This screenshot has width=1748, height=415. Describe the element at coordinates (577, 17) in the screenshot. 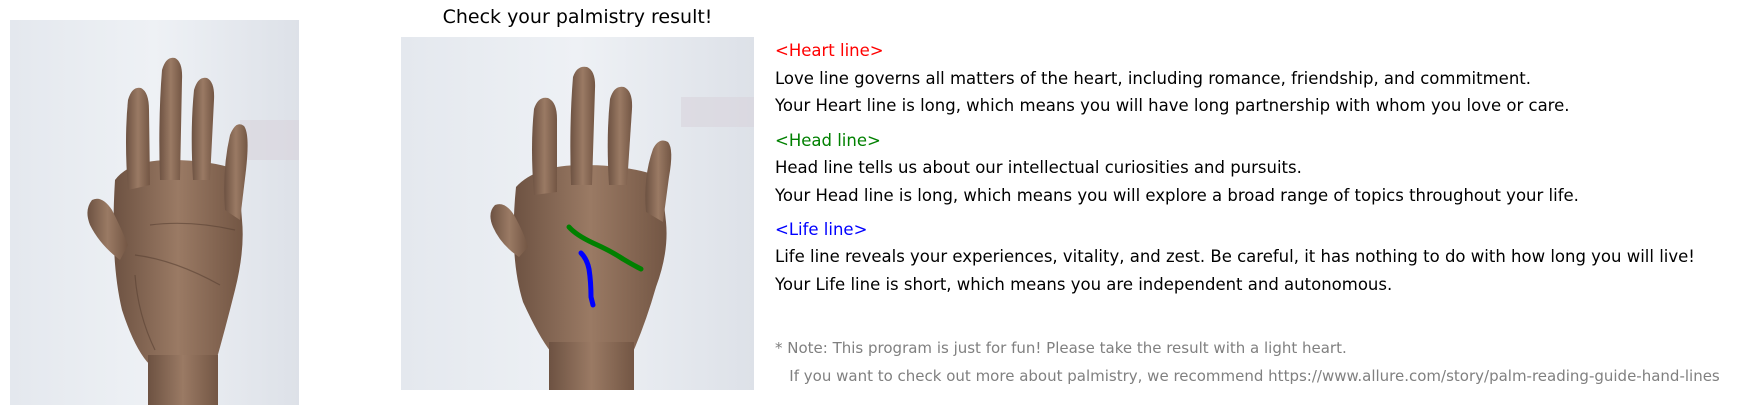

I see `result-title: Check your palmistry result!` at that location.